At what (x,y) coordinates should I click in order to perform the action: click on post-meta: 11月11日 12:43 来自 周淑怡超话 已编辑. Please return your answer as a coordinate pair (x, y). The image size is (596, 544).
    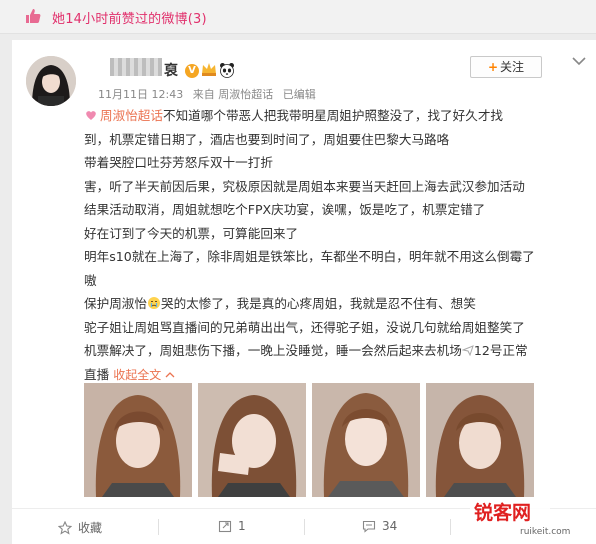
    Looking at the image, I should click on (210, 94).